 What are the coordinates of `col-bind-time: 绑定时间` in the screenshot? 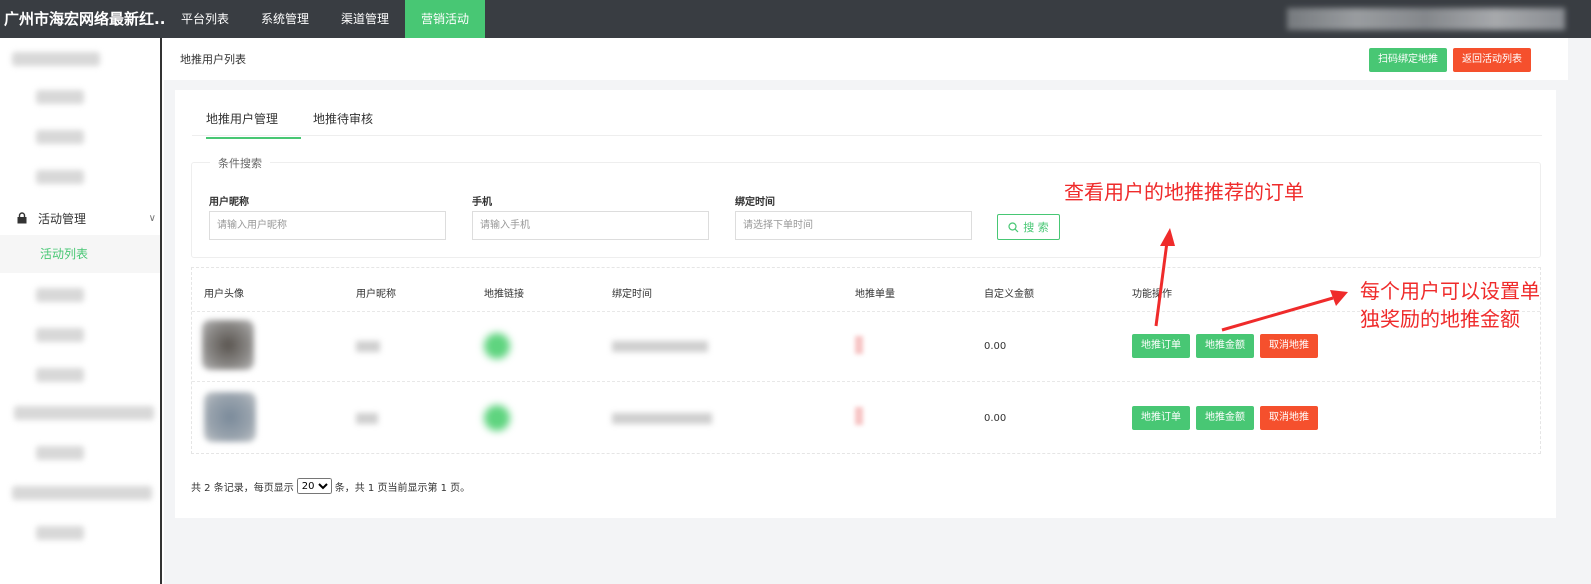 It's located at (632, 294).